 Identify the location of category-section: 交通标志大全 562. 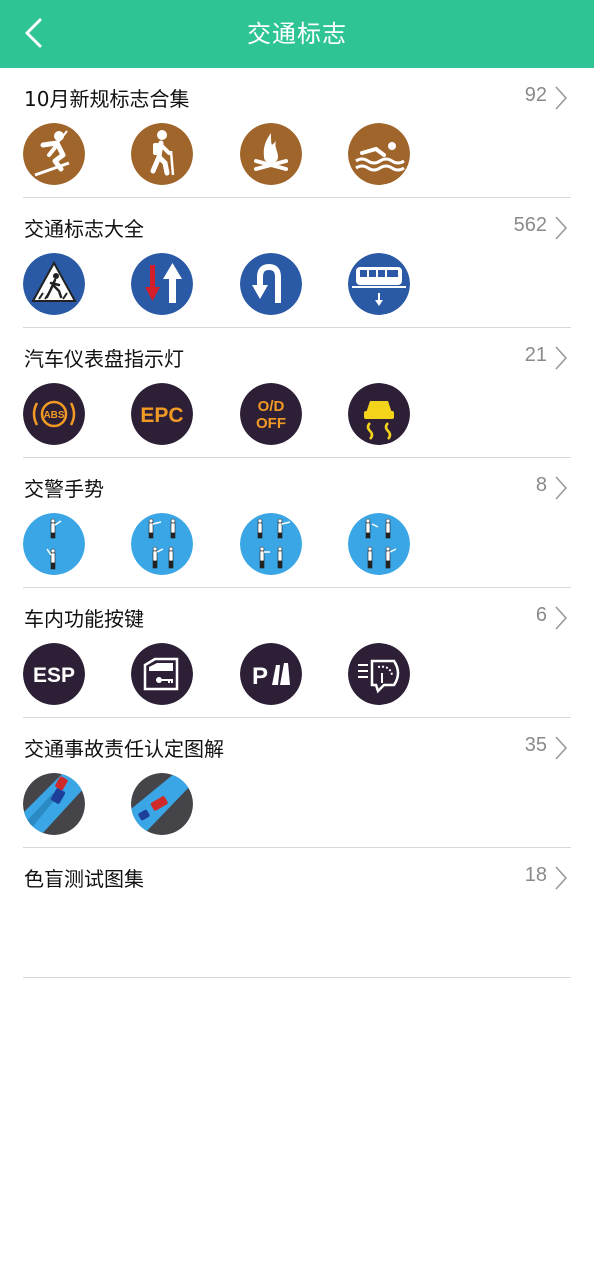
(297, 263).